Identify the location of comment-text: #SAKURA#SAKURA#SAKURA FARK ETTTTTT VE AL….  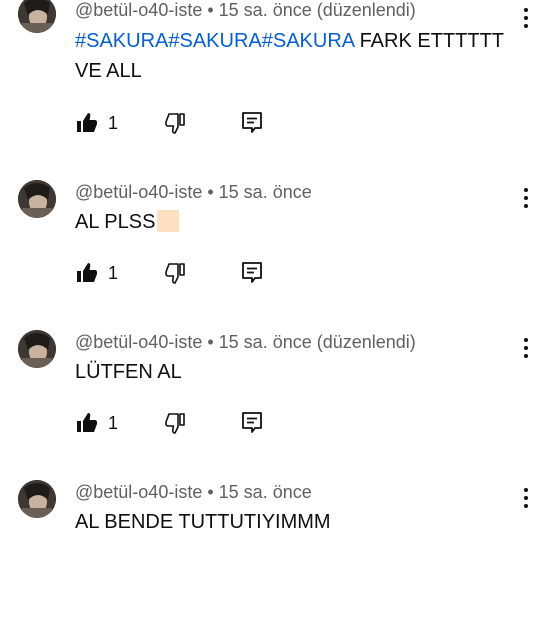
(302, 56).